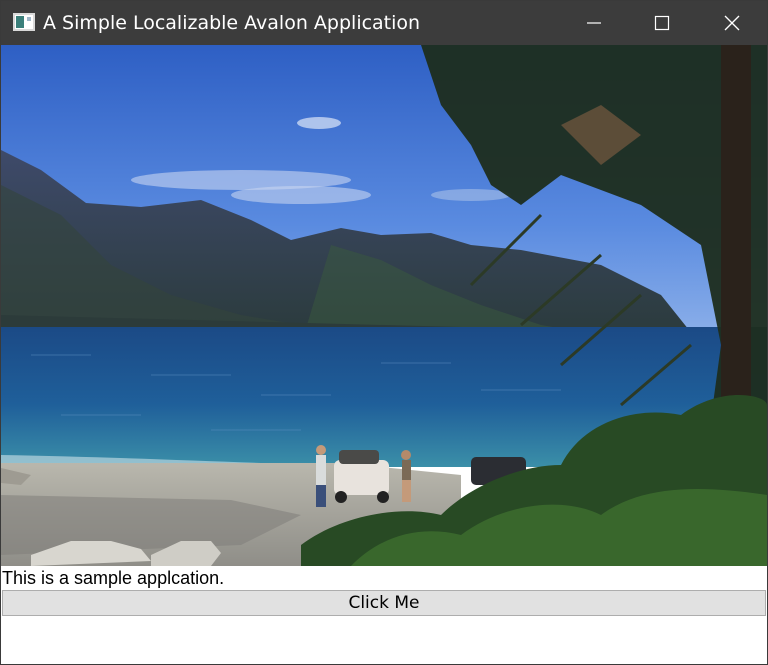 The height and width of the screenshot is (665, 768). Describe the element at coordinates (384, 603) in the screenshot. I see `click-me-button: Click Me` at that location.